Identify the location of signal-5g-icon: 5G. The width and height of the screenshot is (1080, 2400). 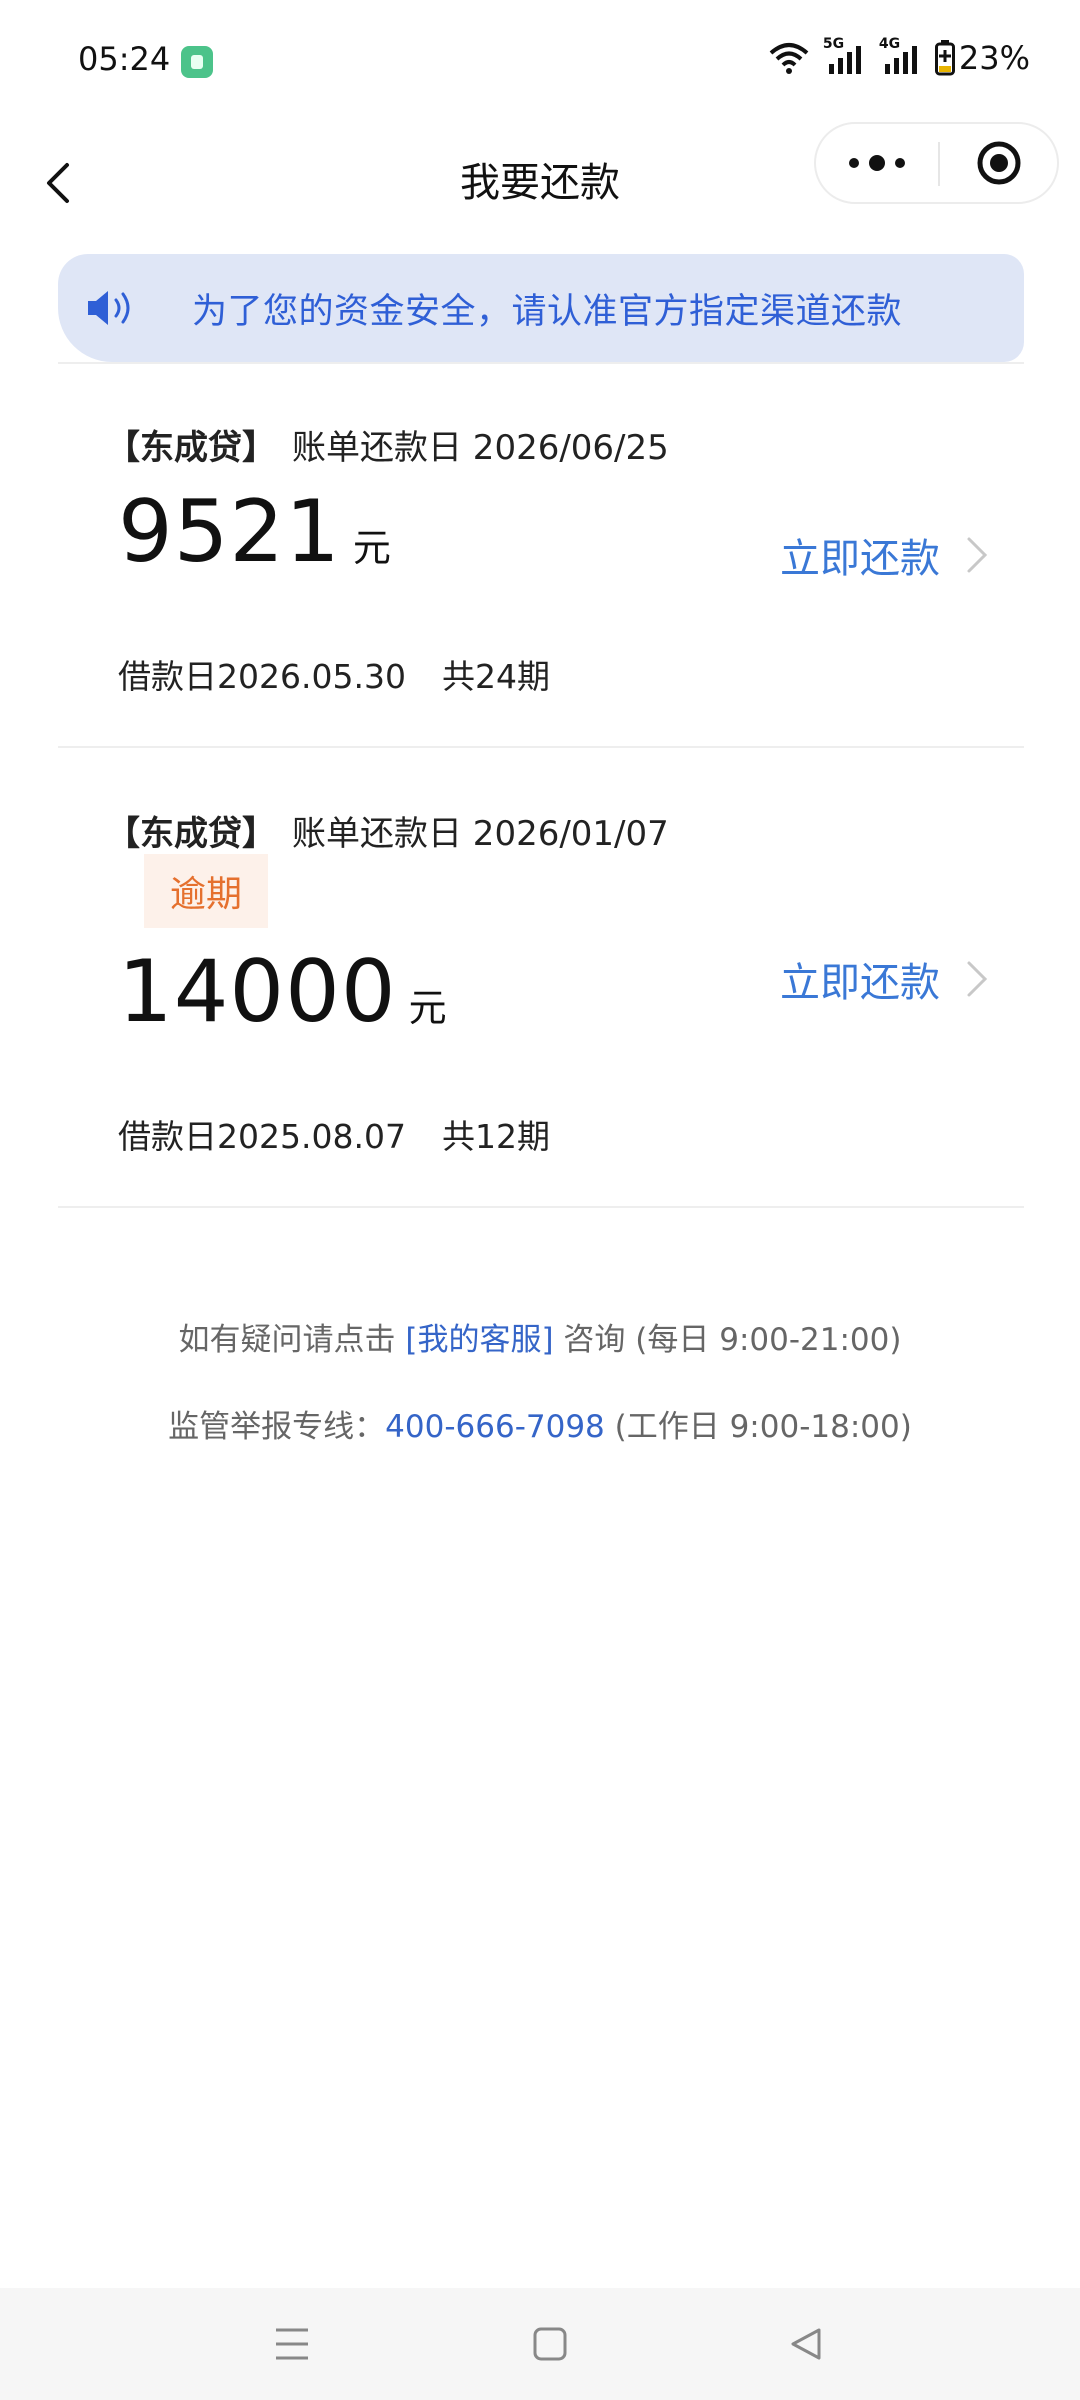
(844, 56).